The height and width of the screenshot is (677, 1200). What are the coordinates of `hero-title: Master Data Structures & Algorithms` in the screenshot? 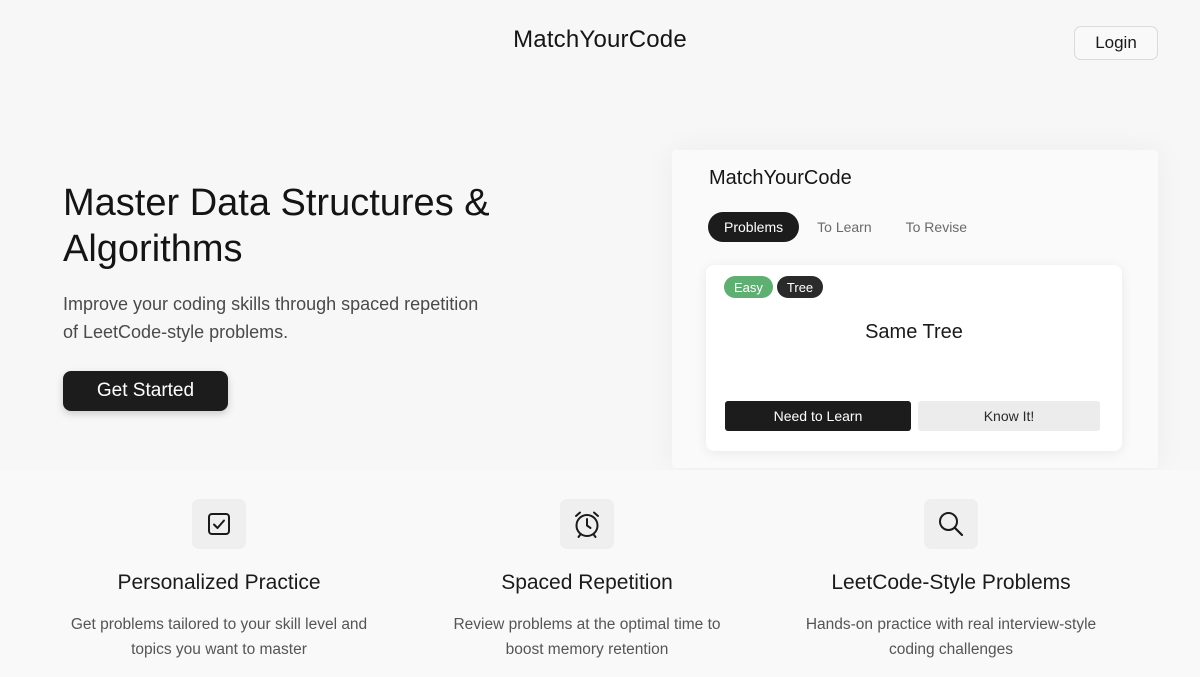 It's located at (276, 226).